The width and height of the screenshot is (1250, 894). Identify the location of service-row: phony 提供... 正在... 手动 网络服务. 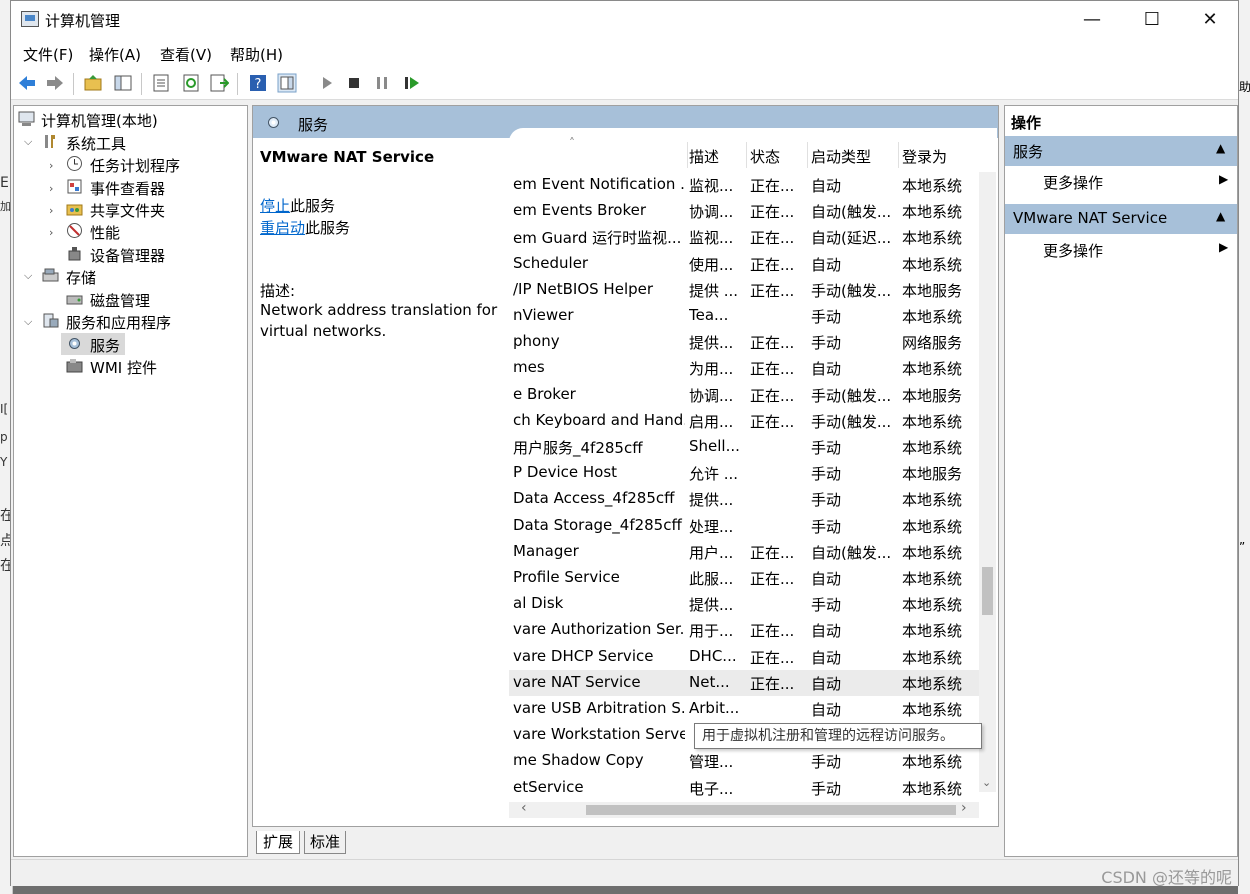
(744, 342).